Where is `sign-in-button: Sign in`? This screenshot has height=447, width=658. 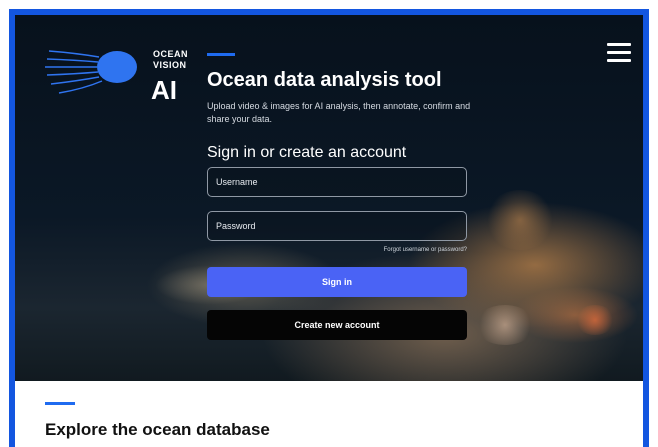
sign-in-button: Sign in is located at coordinates (337, 282).